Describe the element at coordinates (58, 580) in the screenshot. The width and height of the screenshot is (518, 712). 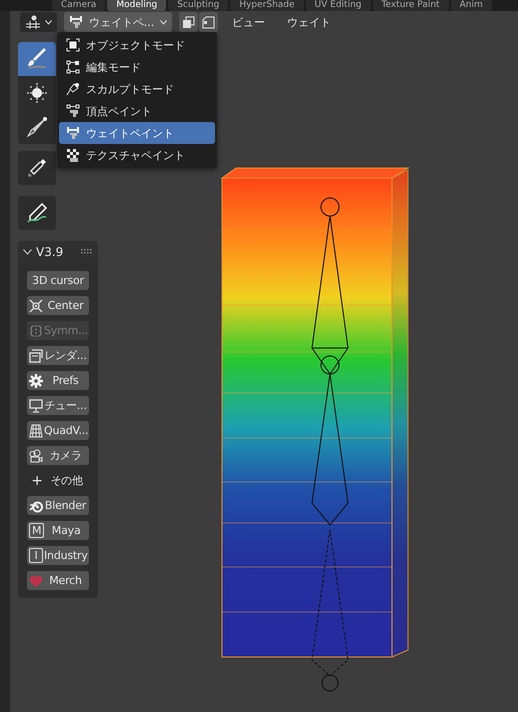
I see `panel-button: Merch` at that location.